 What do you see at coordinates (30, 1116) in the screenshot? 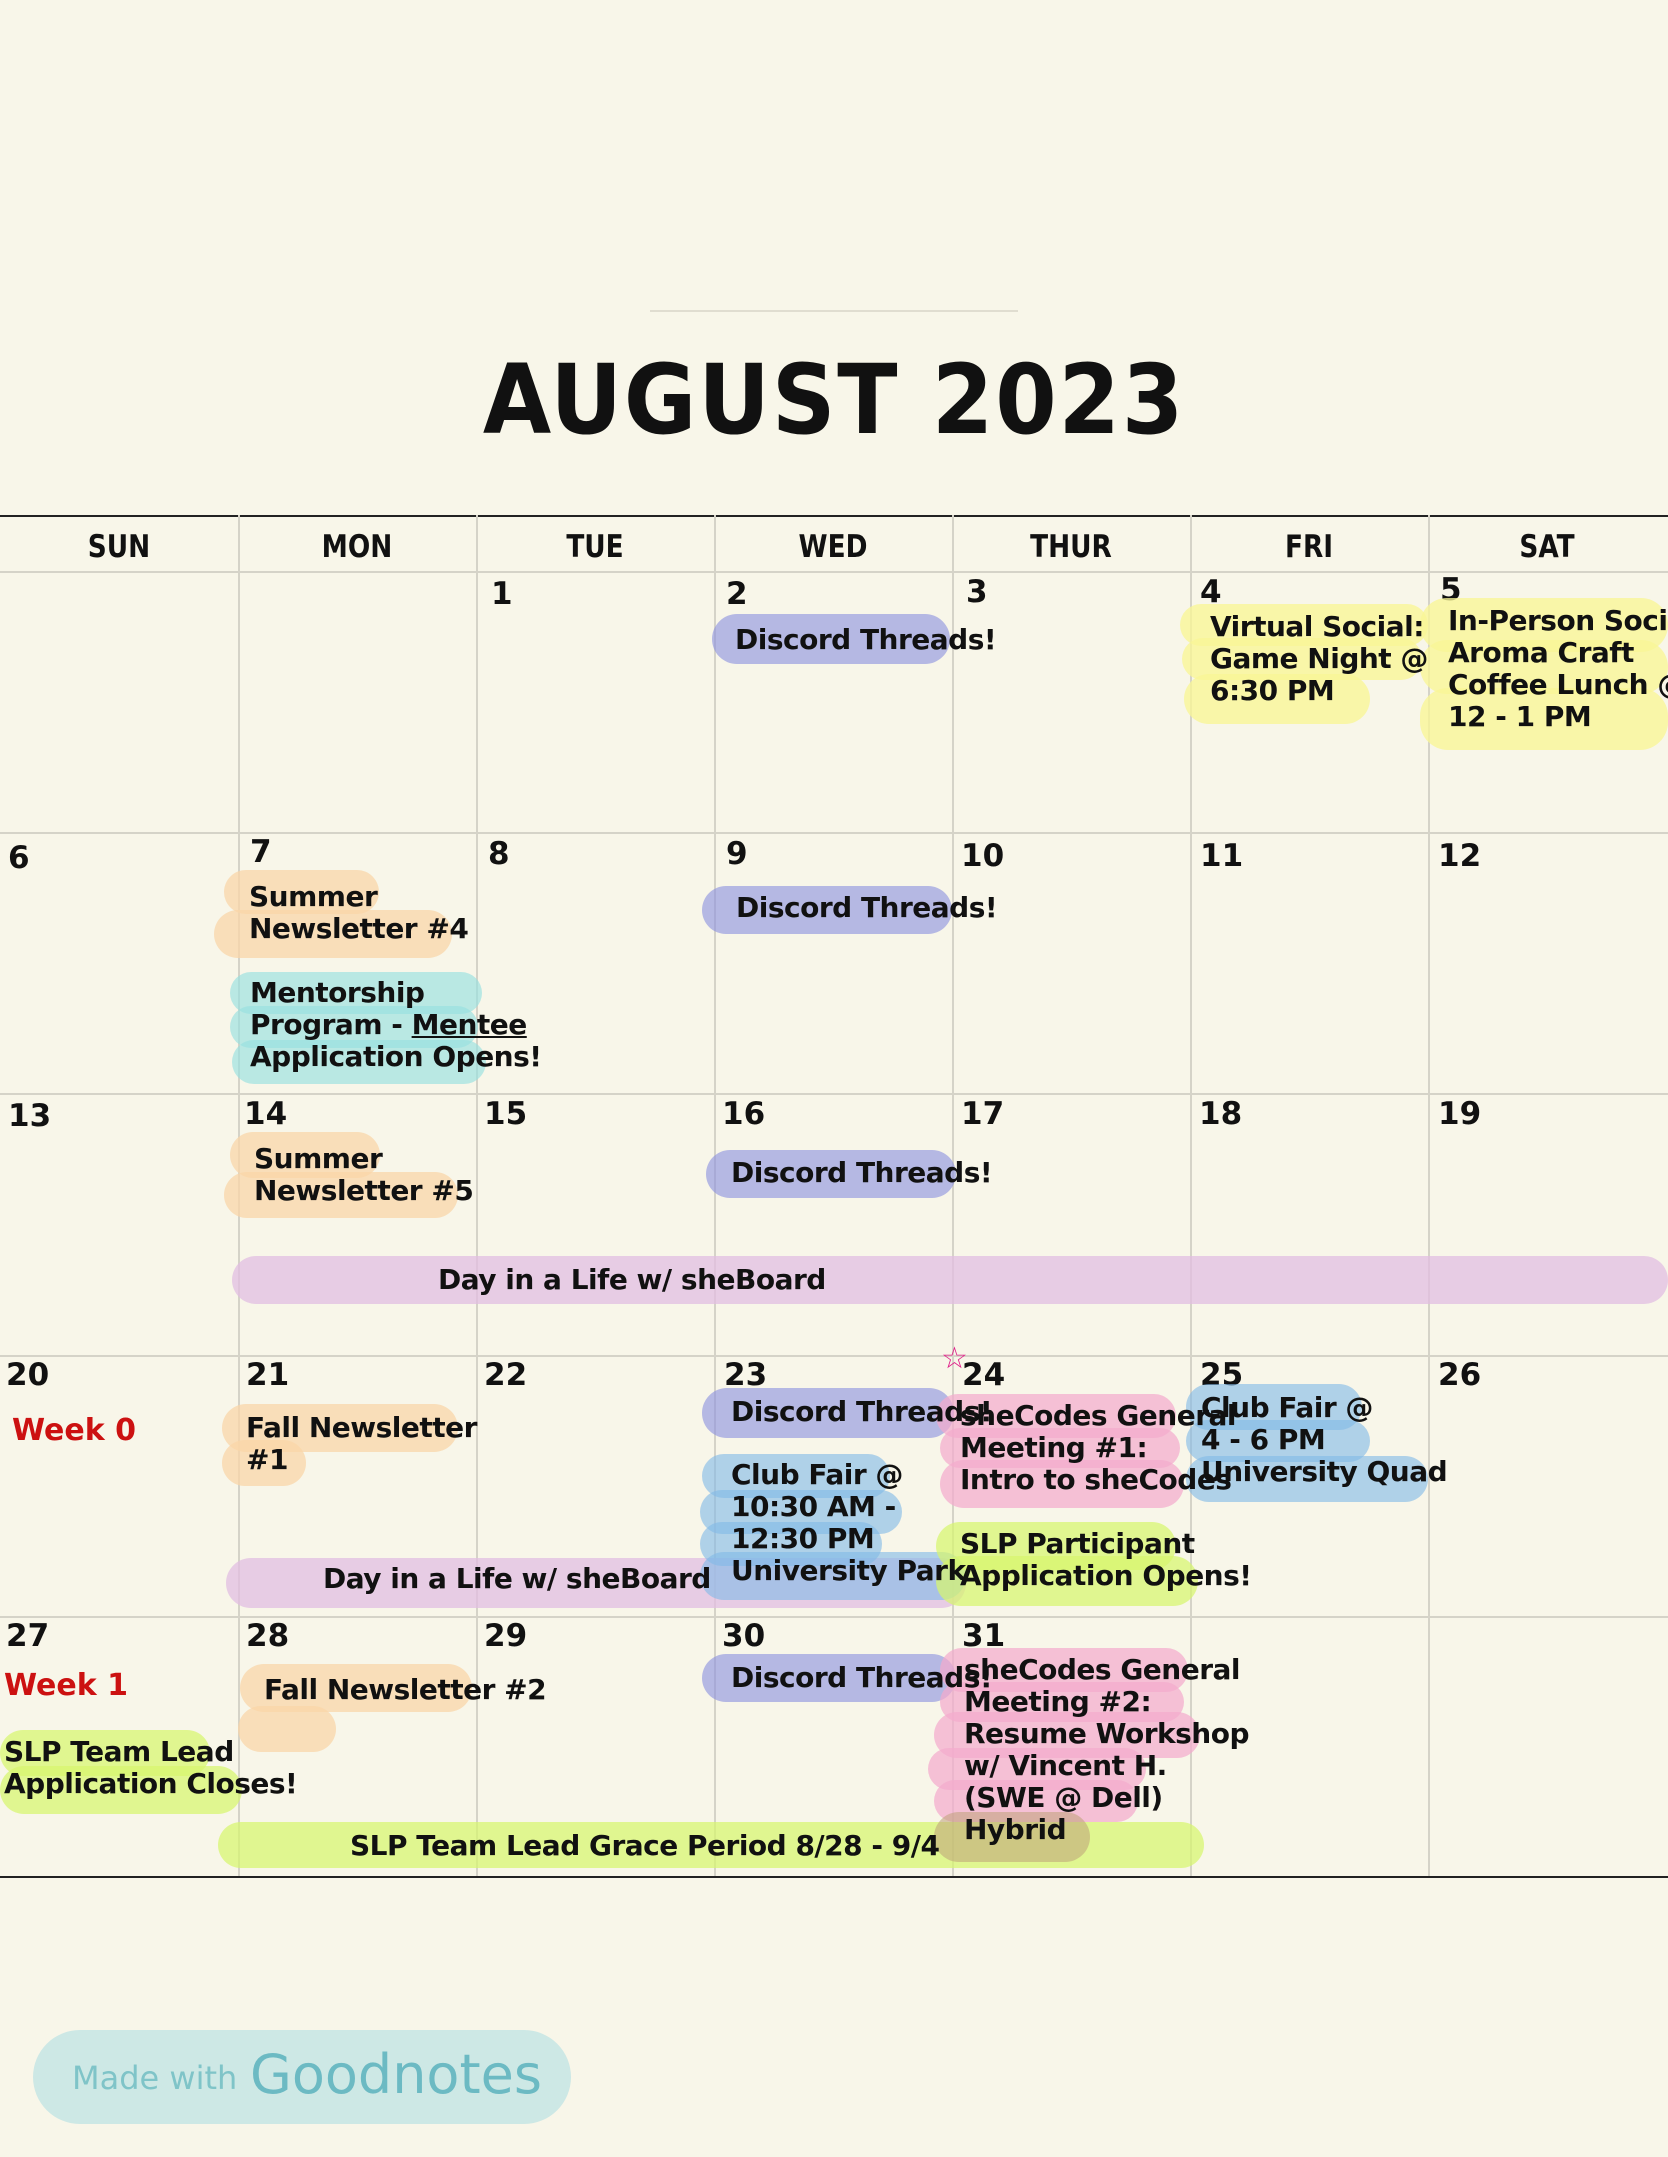
I see `day-number: 13` at bounding box center [30, 1116].